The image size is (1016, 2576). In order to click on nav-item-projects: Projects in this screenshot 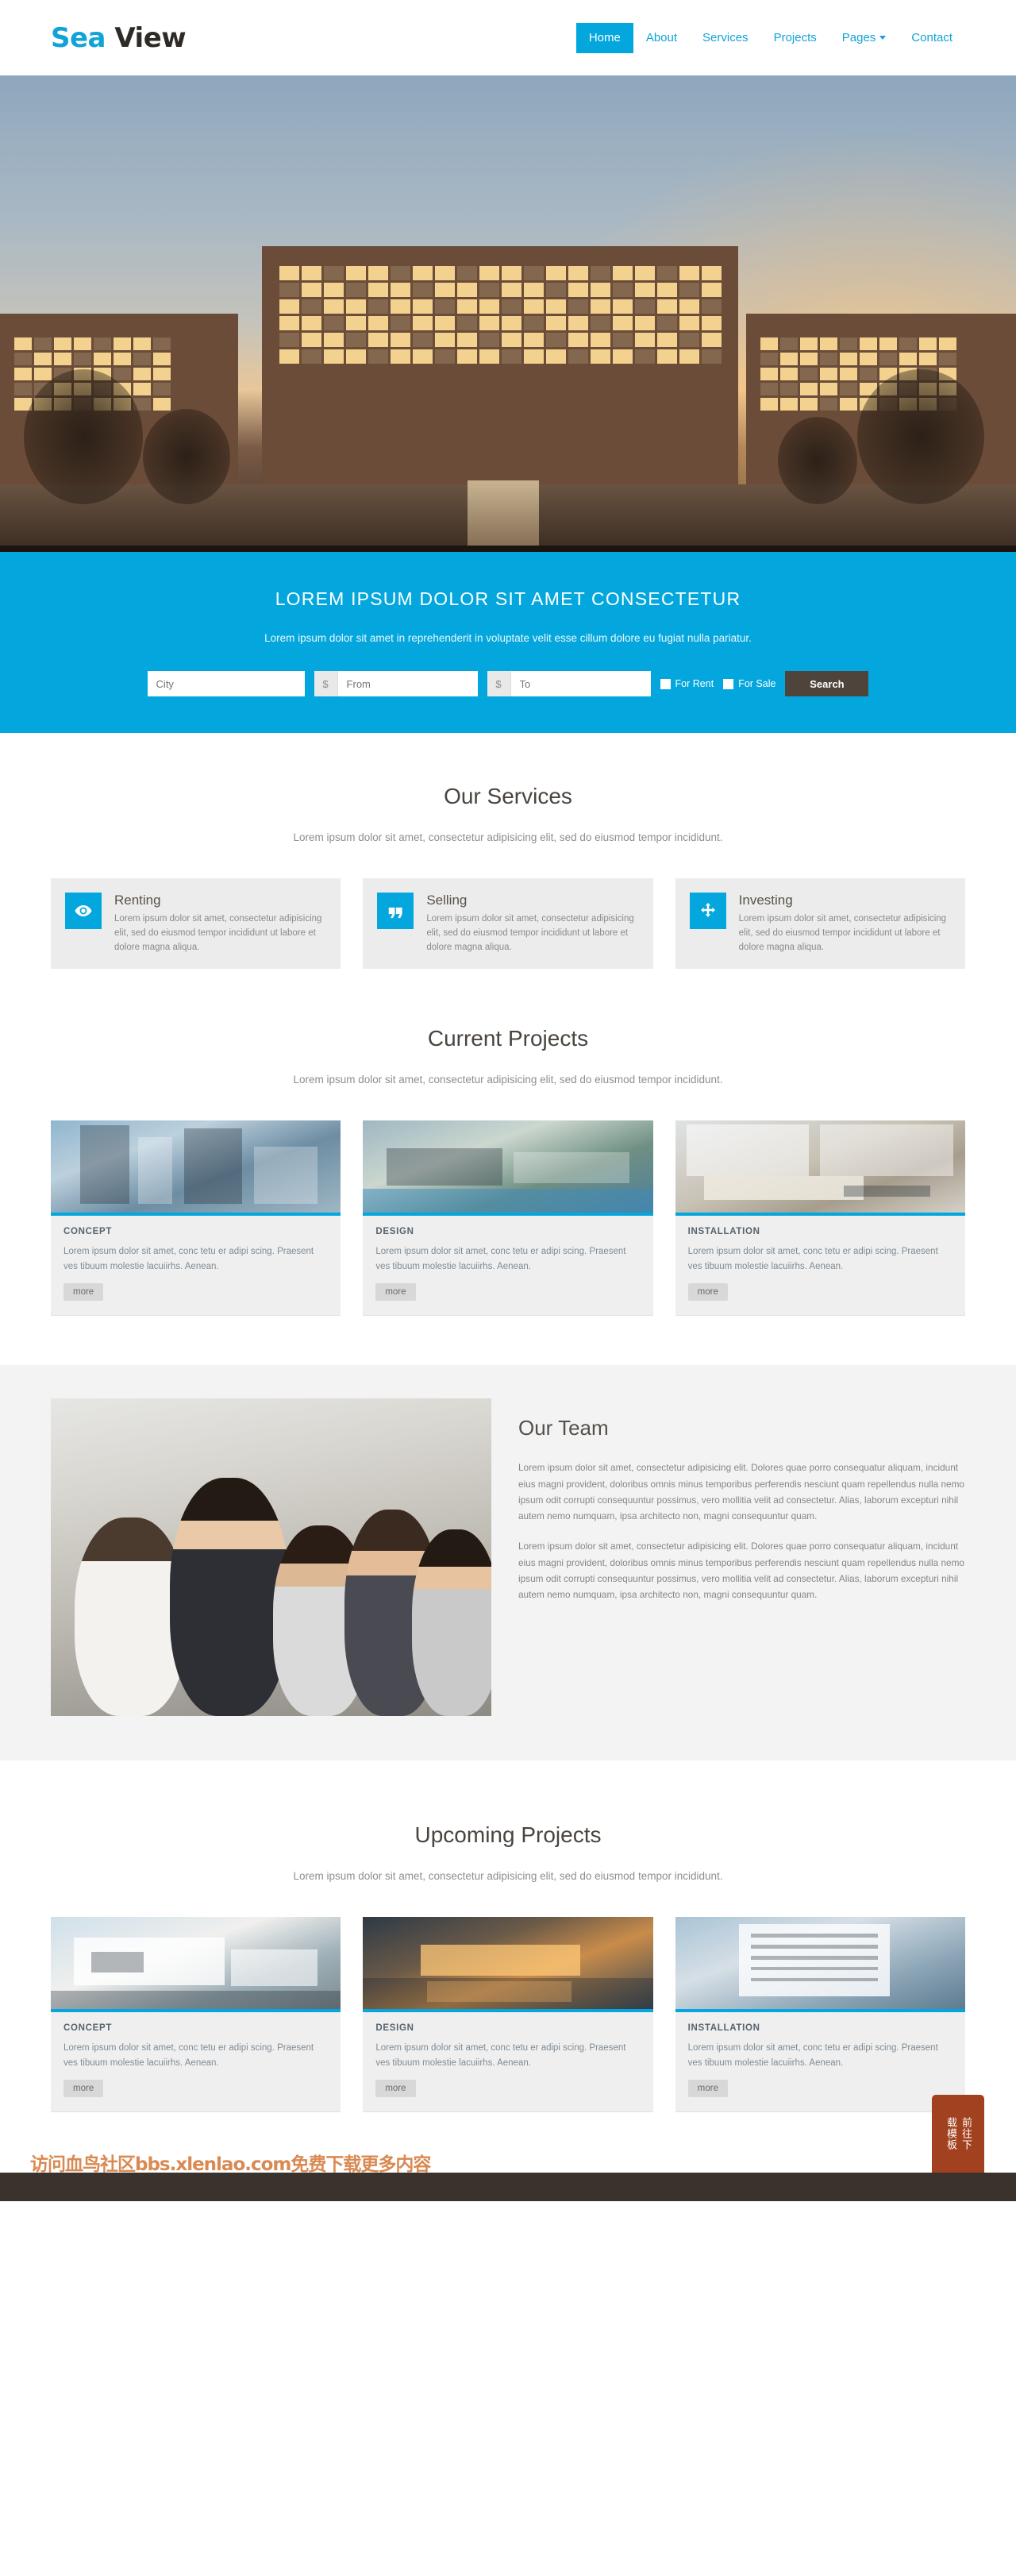, I will do `click(795, 38)`.